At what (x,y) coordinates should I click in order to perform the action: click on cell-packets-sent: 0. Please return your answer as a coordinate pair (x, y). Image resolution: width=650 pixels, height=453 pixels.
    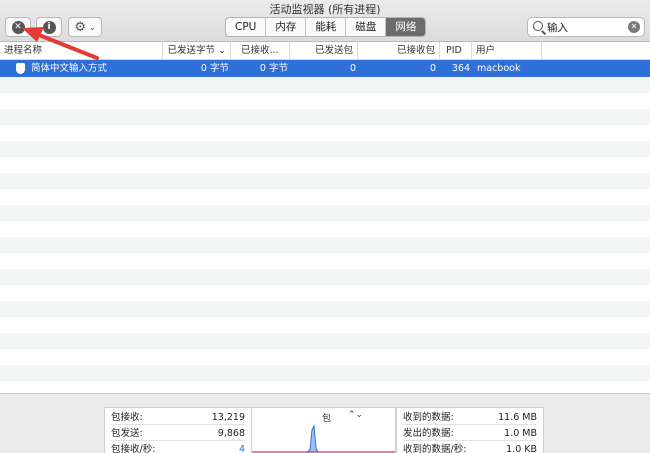
    Looking at the image, I should click on (352, 68).